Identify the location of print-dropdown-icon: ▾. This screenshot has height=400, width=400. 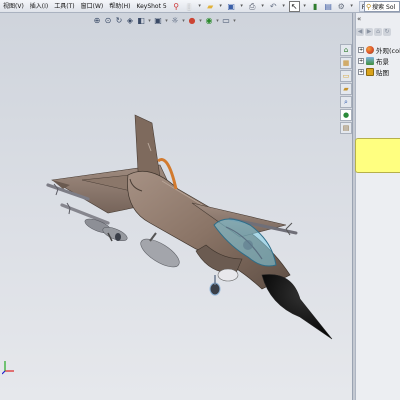
(263, 6).